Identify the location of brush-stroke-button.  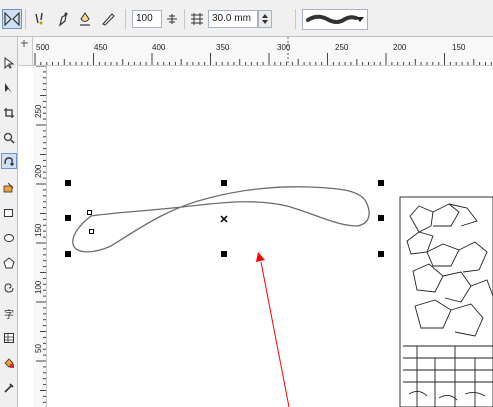
(63, 19).